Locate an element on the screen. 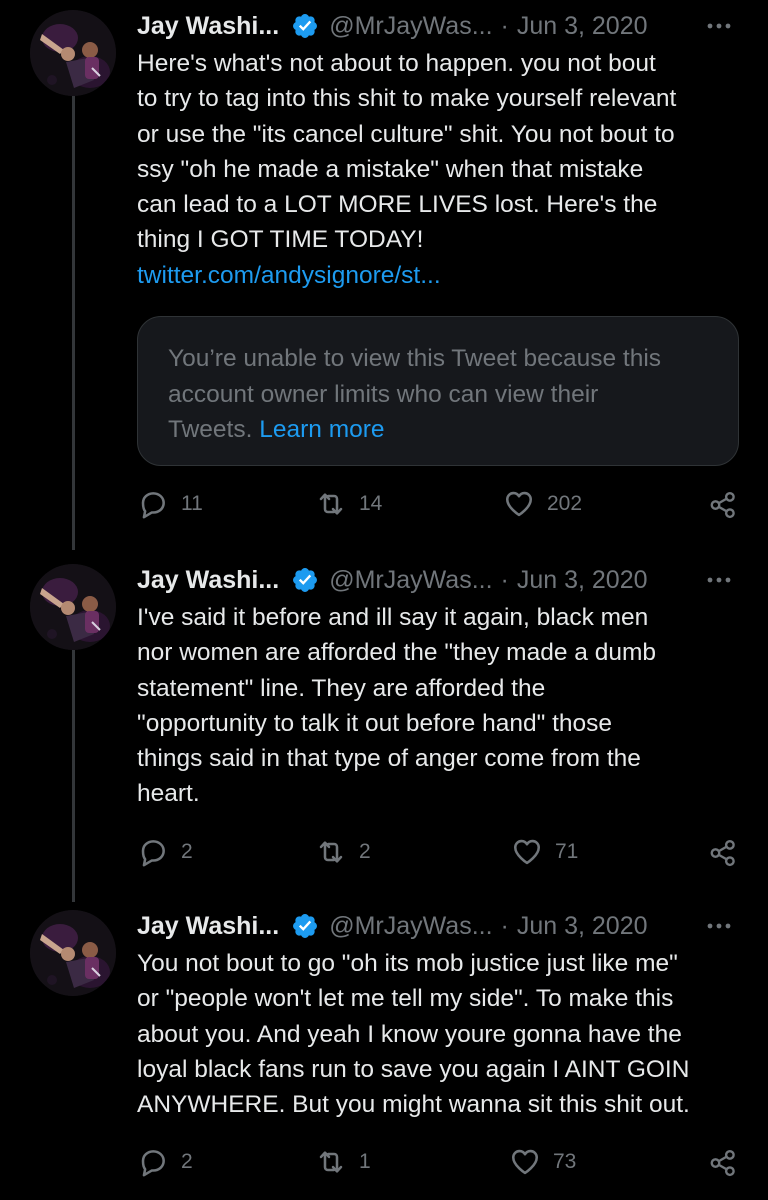 The width and height of the screenshot is (768, 1200). tweet-actions: 11 14 202 is located at coordinates (437, 508).